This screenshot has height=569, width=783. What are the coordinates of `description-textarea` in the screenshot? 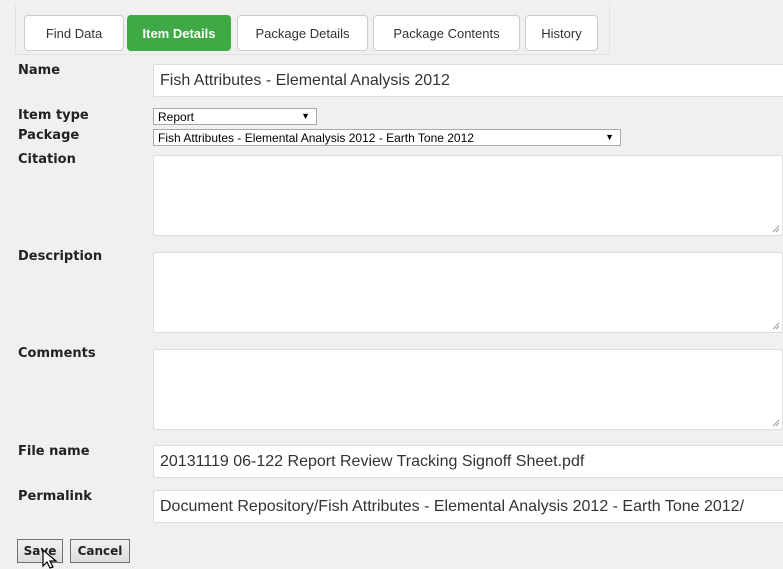 It's located at (468, 292).